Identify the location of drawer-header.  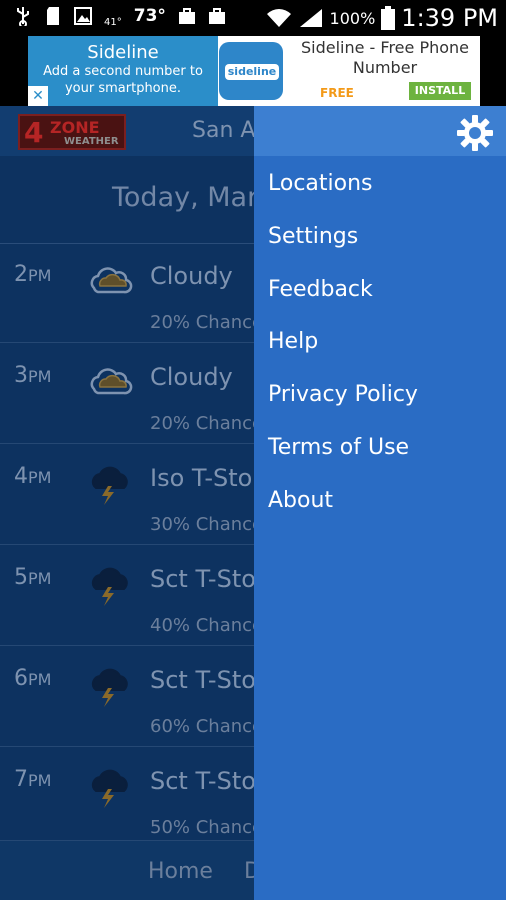
(380, 131).